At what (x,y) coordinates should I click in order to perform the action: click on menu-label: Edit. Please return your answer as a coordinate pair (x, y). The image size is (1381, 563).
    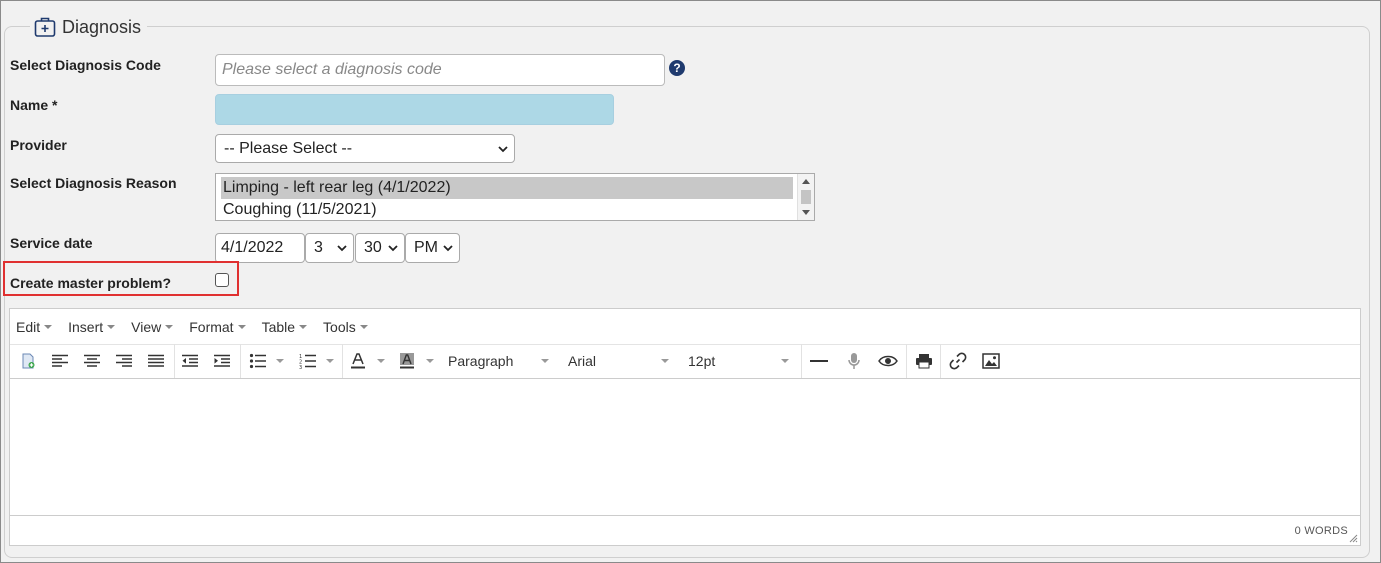
    Looking at the image, I should click on (28, 326).